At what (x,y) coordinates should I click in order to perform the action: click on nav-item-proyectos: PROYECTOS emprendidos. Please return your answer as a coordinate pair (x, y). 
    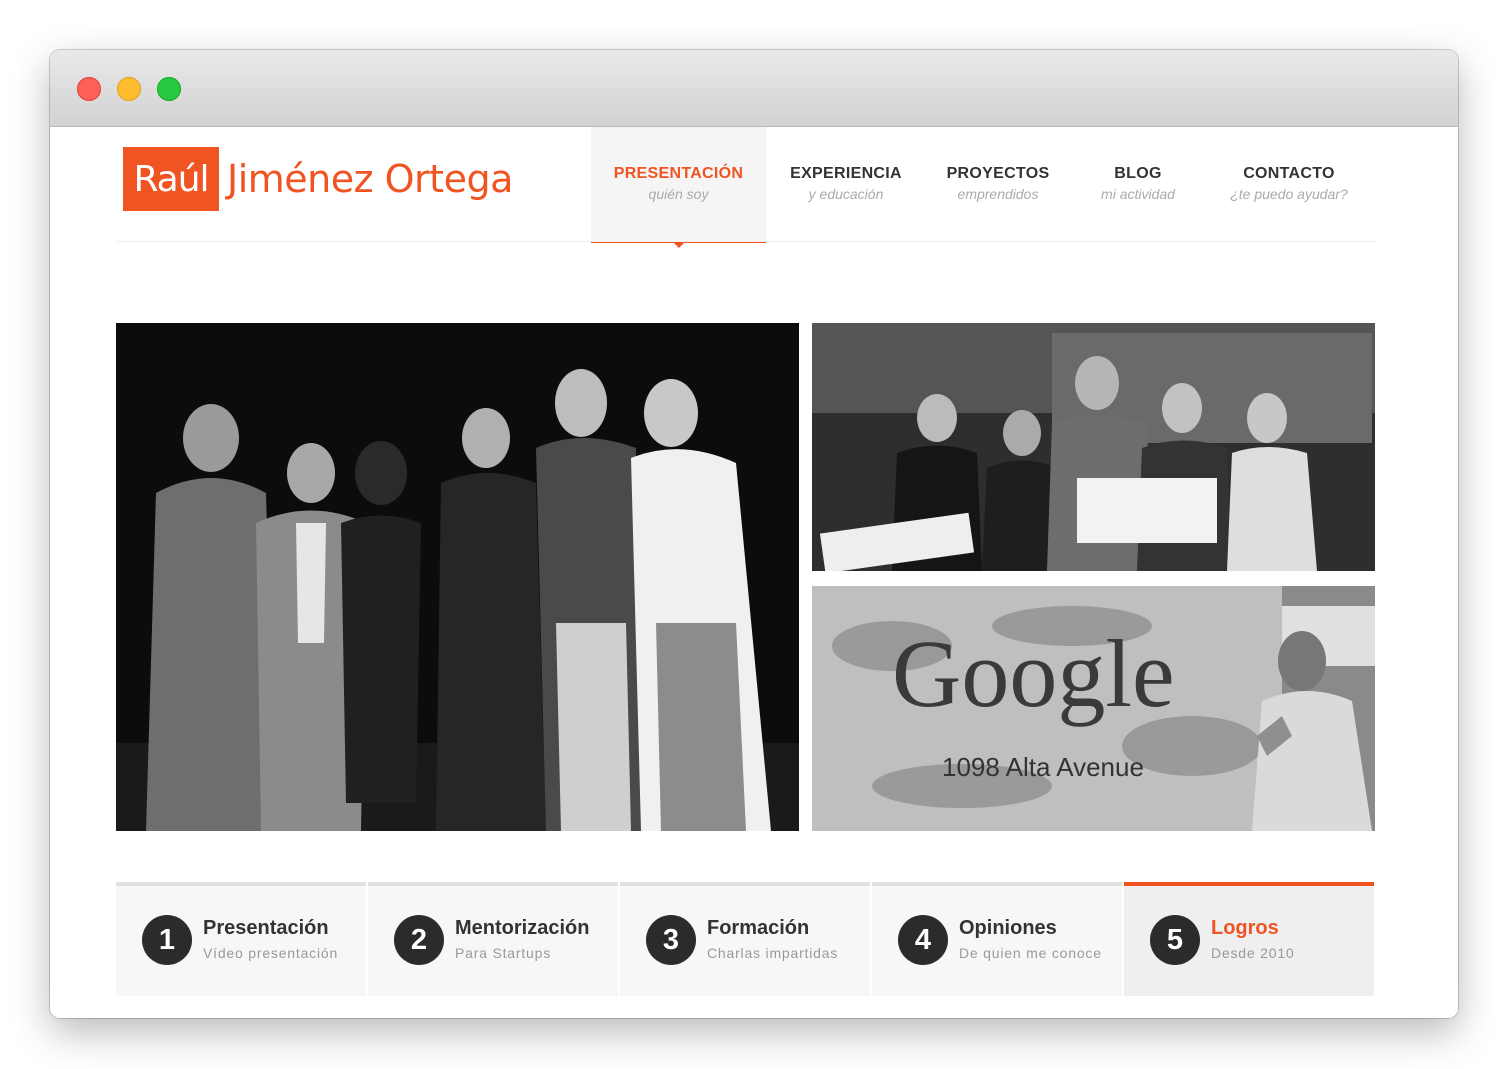
    Looking at the image, I should click on (998, 184).